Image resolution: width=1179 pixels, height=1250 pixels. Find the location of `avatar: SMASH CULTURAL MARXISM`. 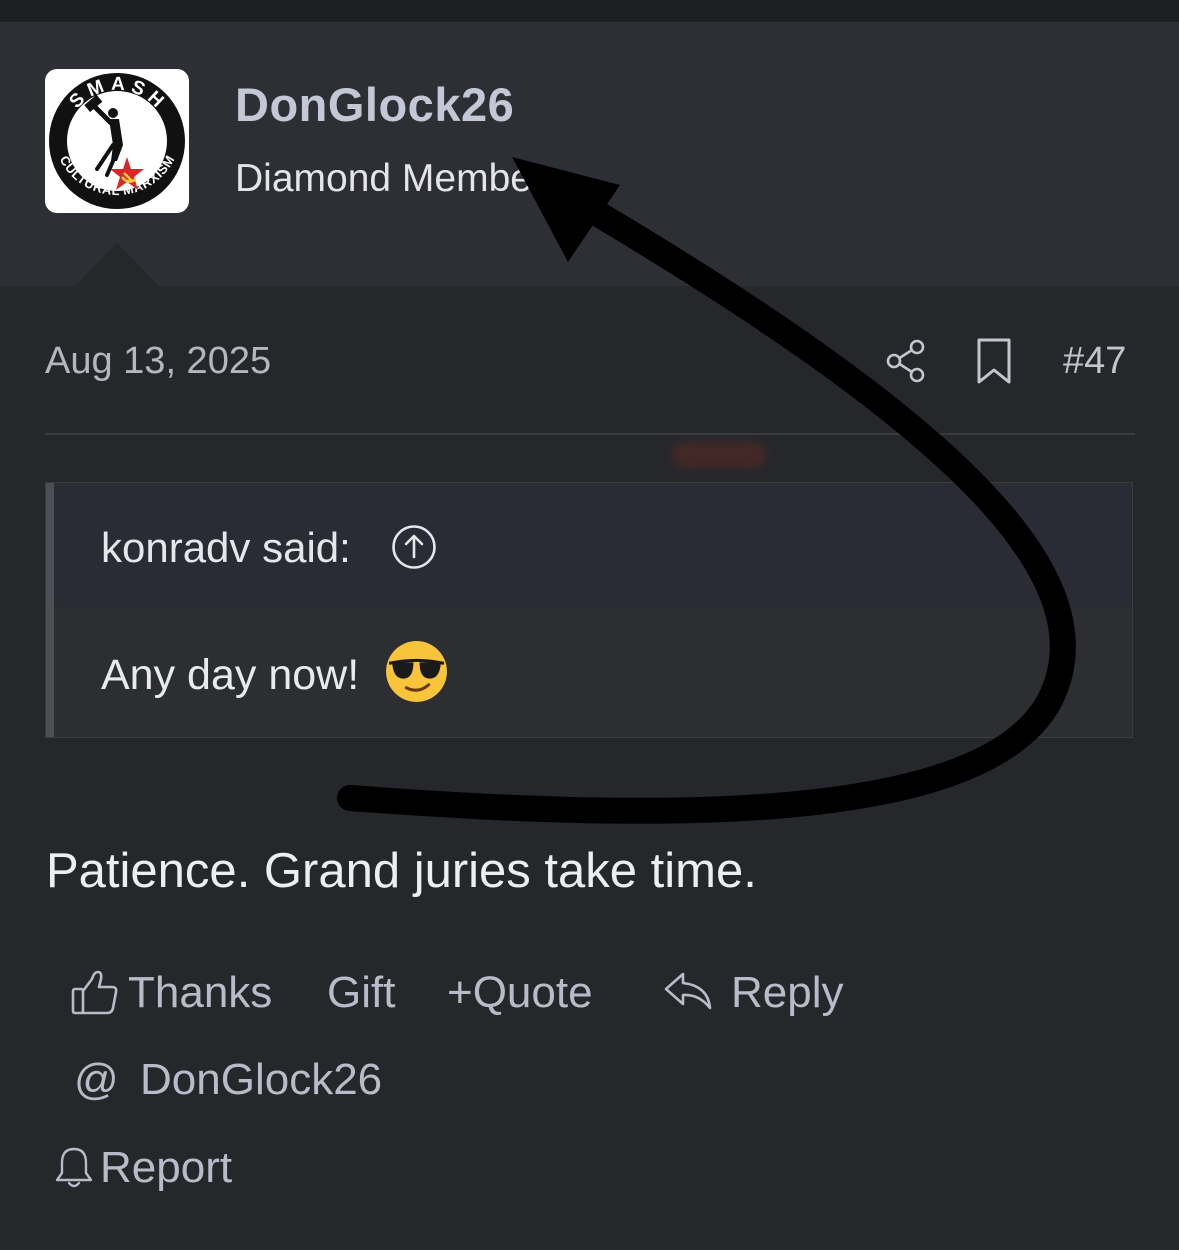

avatar: SMASH CULTURAL MARXISM is located at coordinates (117, 141).